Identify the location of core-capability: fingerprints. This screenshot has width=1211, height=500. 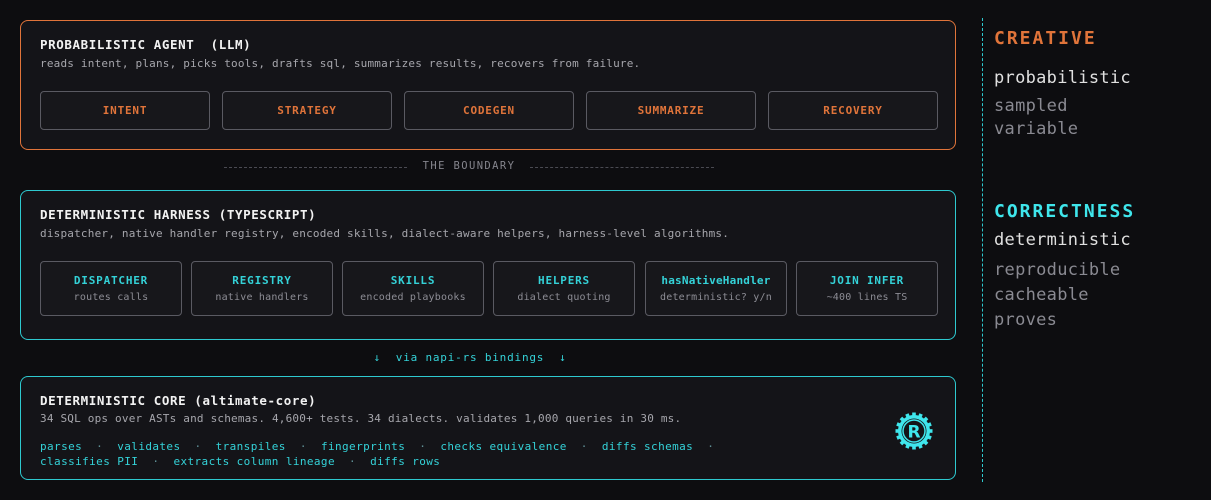
(363, 446).